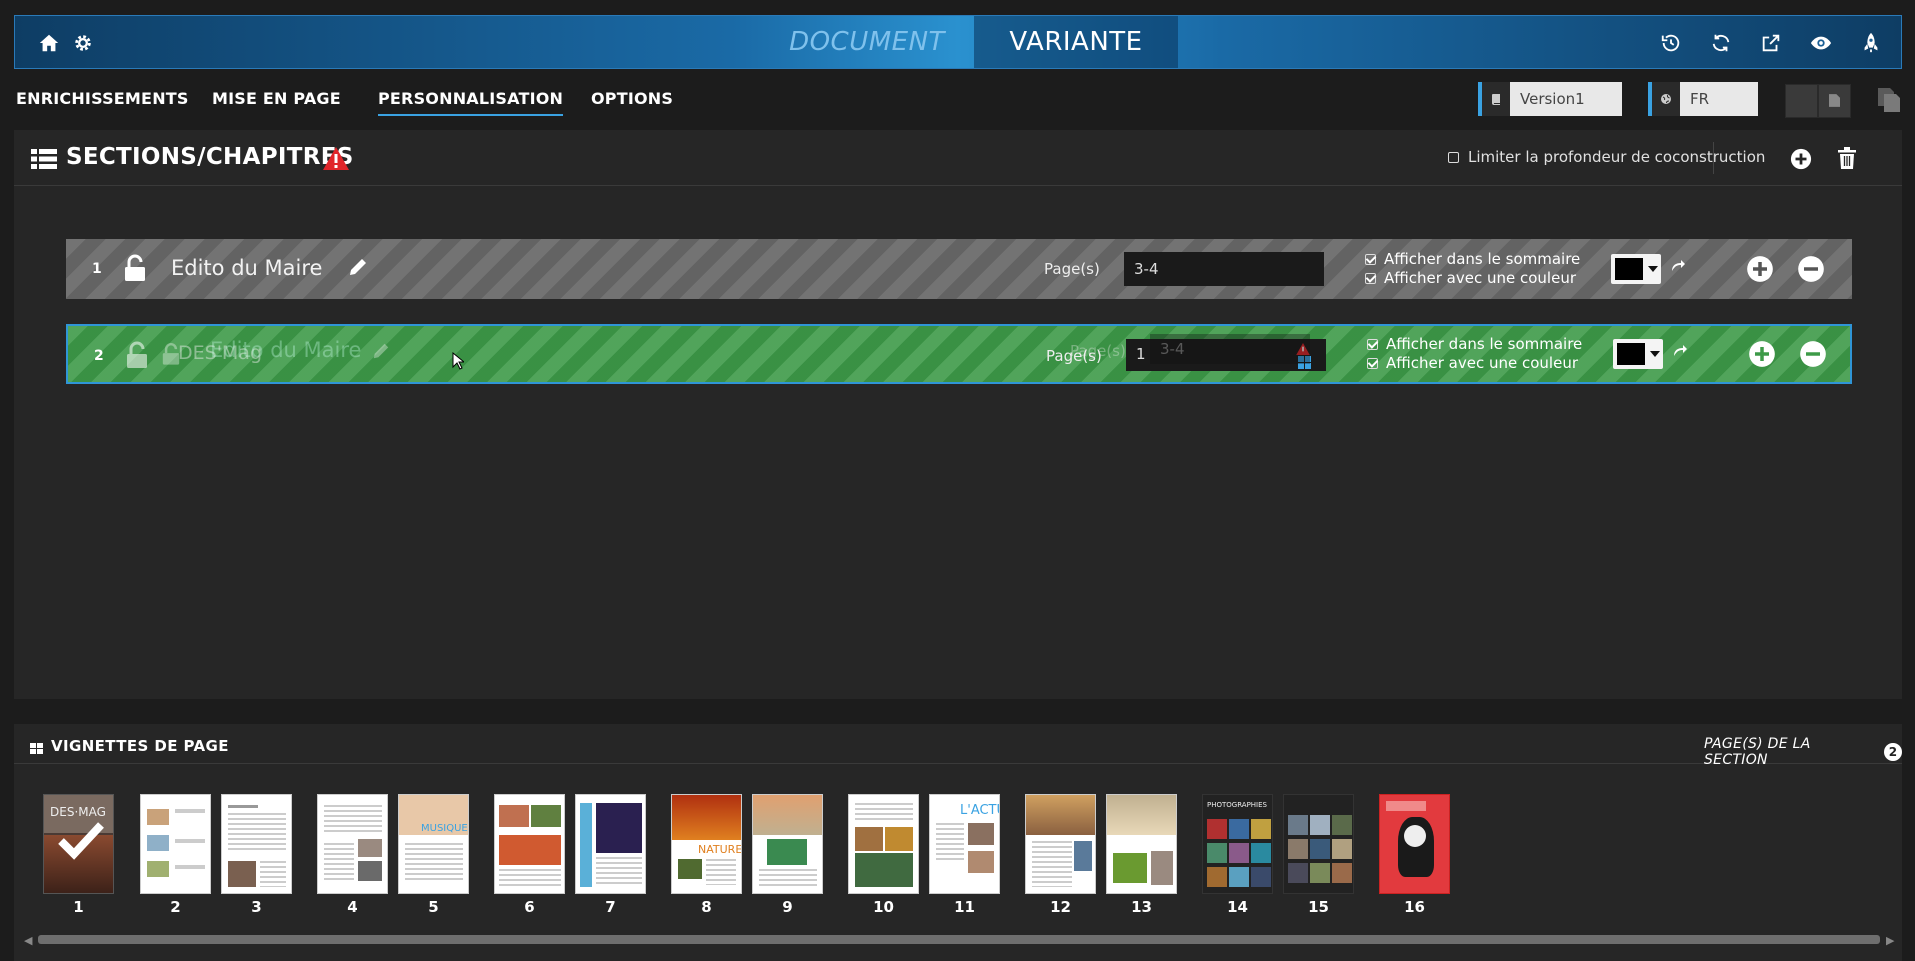  I want to click on show-in-summary-label: Afficher dans le sommaire, so click(1484, 344).